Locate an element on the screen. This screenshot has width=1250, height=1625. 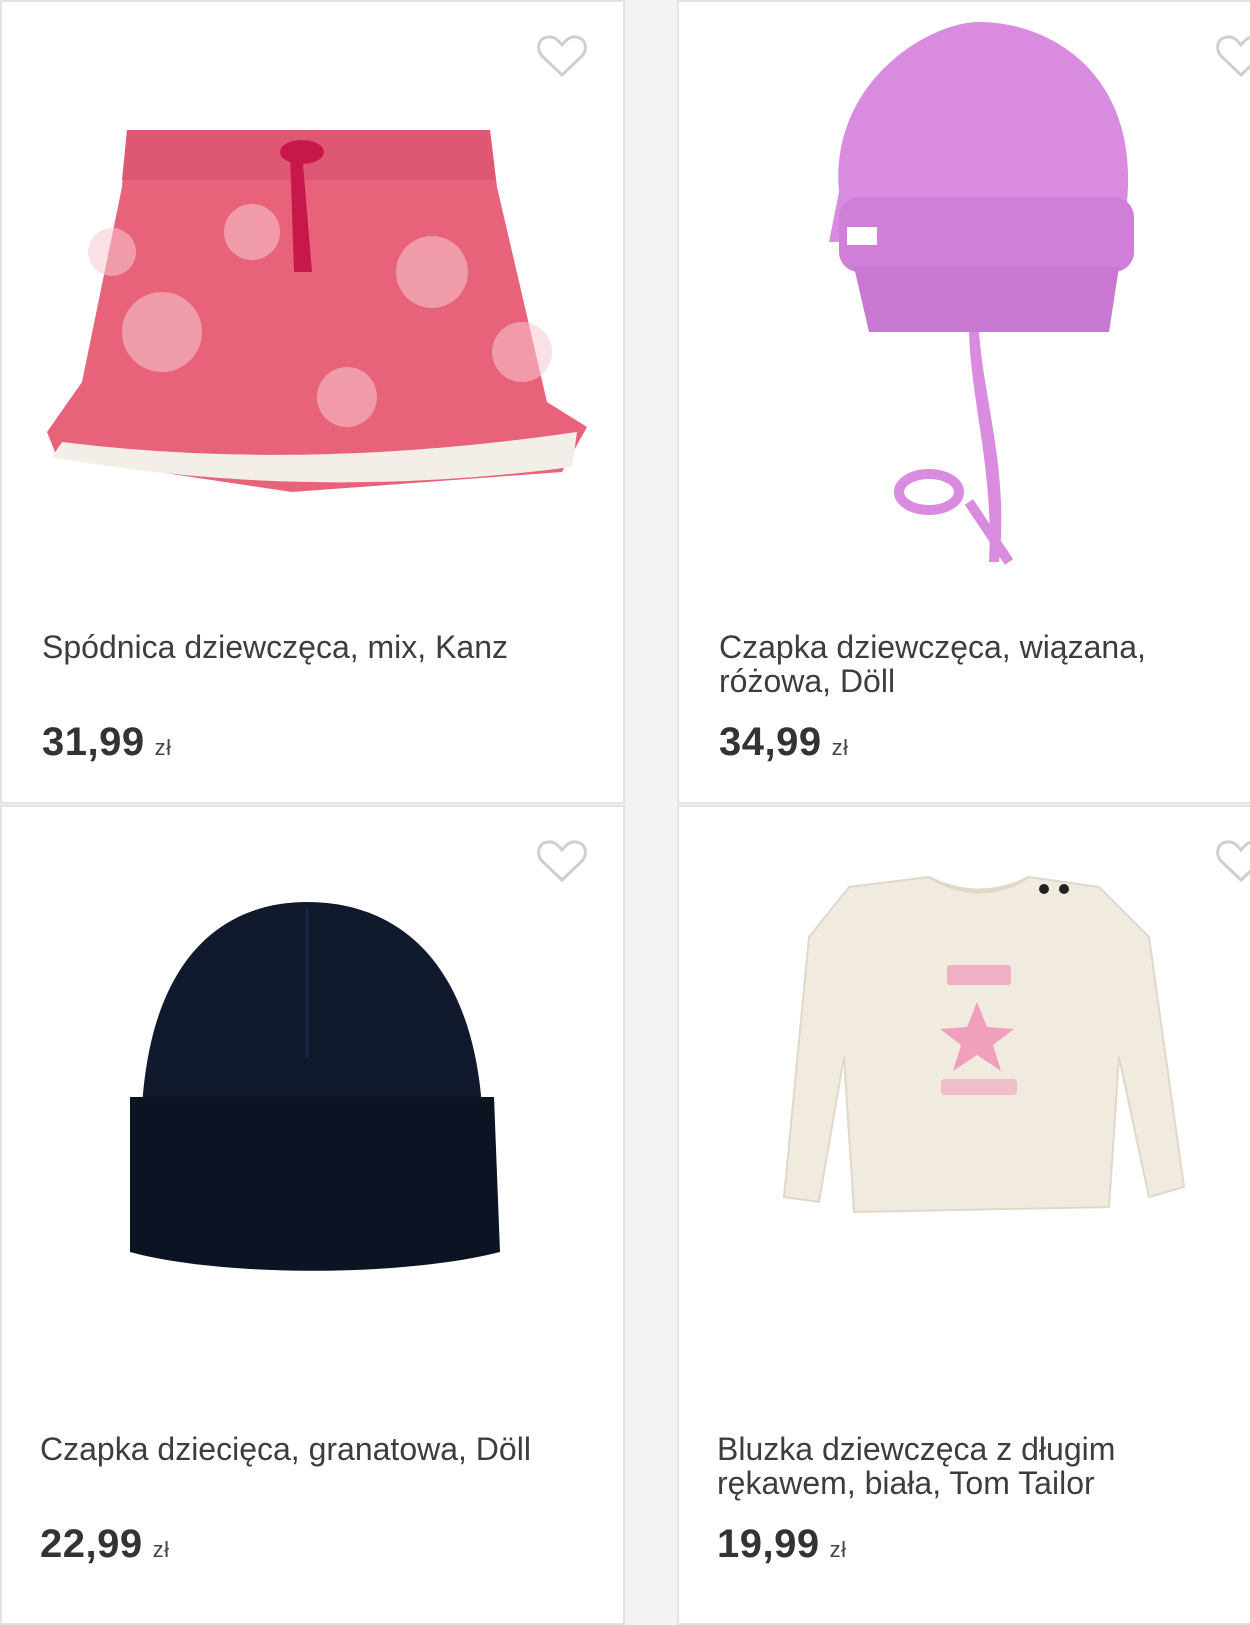
navy-hat-illustration is located at coordinates (315, 1086).